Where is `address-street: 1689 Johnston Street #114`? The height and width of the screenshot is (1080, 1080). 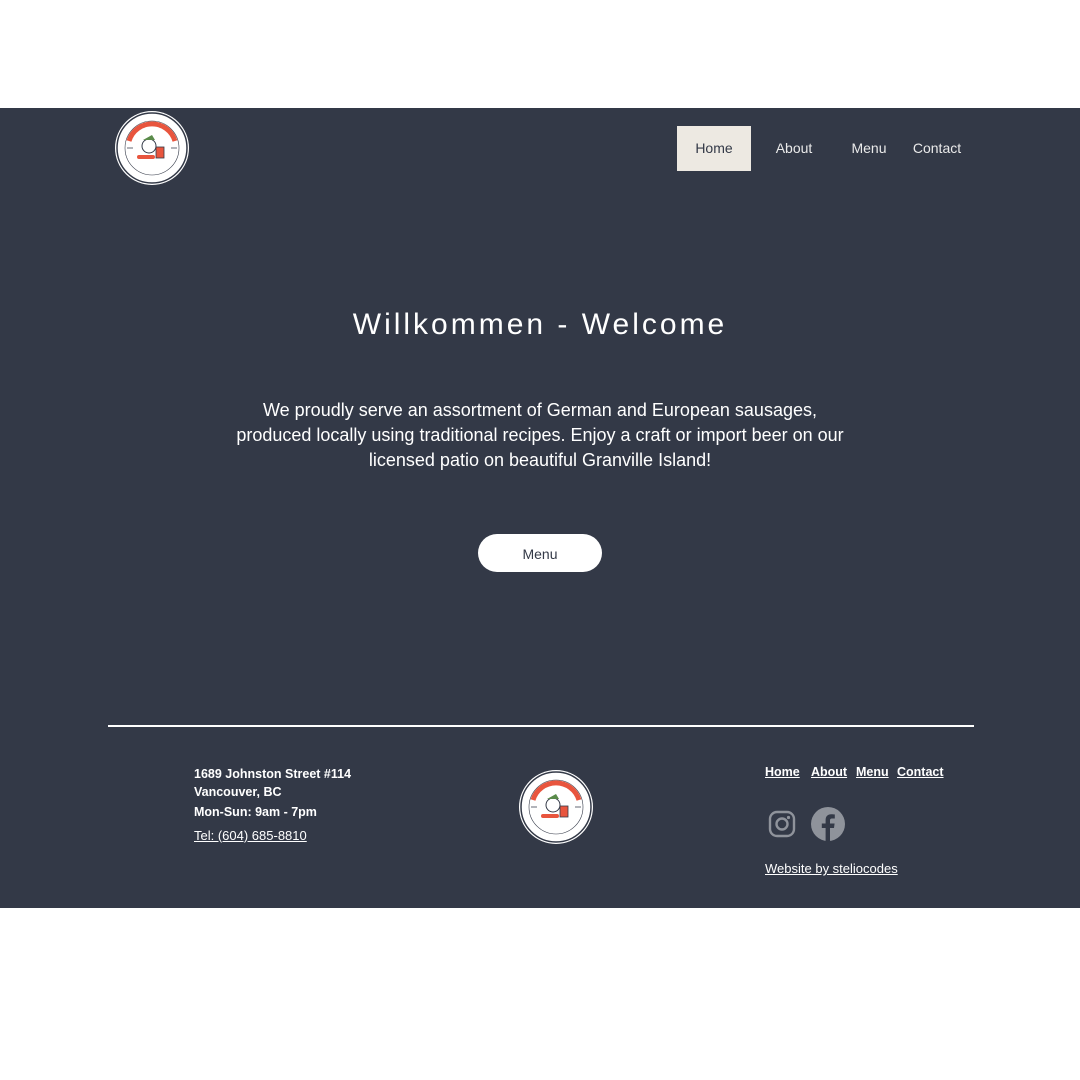 address-street: 1689 Johnston Street #114 is located at coordinates (273, 774).